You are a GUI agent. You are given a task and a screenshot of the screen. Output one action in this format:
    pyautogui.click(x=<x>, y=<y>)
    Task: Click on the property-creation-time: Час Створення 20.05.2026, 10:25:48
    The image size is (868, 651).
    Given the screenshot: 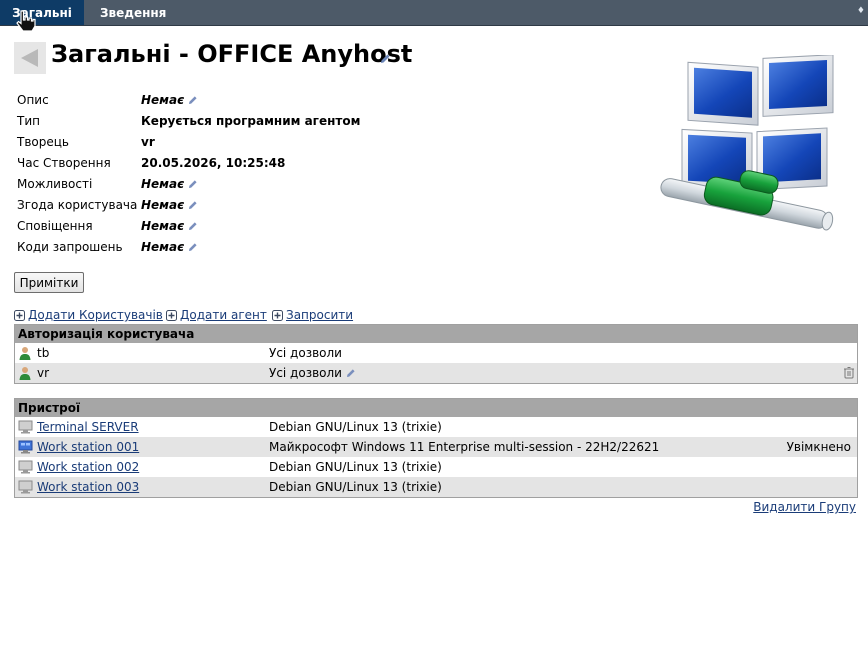 What is the action you would take?
    pyautogui.click(x=217, y=164)
    